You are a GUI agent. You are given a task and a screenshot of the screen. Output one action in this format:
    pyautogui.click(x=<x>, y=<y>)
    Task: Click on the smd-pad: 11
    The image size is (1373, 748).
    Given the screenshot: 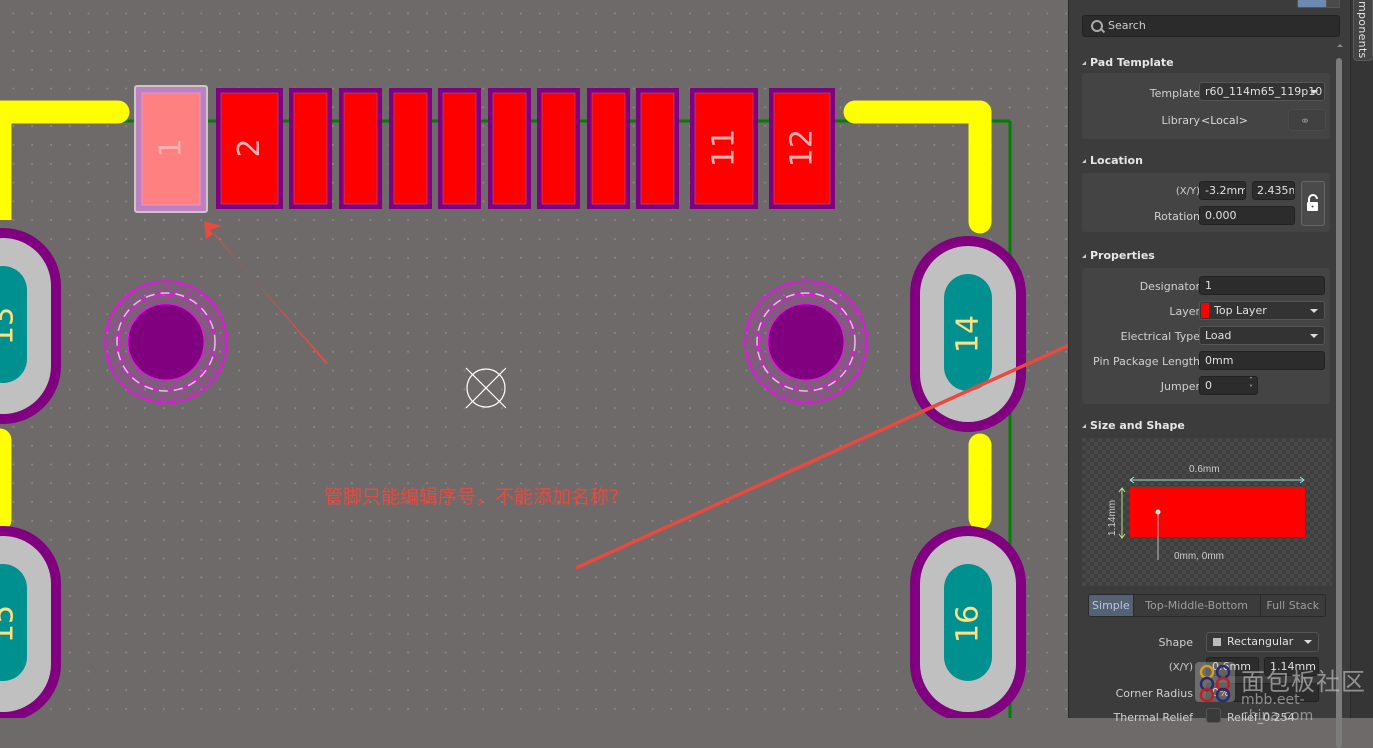 What is the action you would take?
    pyautogui.click(x=724, y=148)
    